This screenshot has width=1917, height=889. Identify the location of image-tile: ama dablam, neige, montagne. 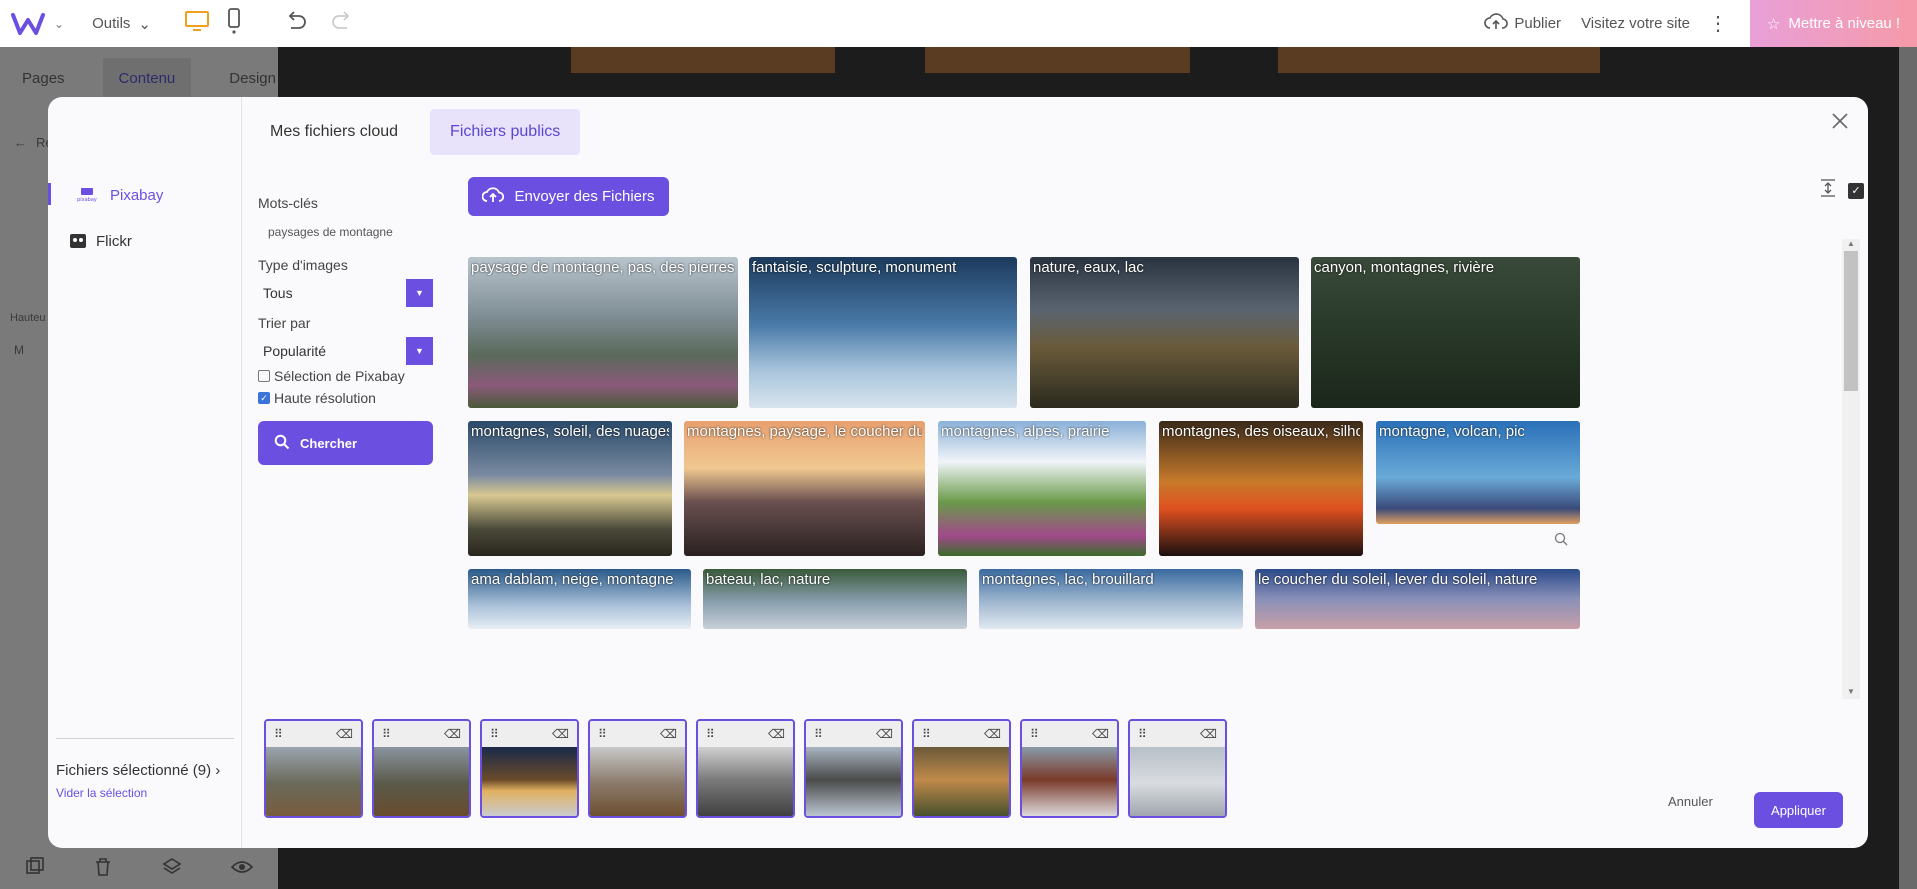
(579, 599).